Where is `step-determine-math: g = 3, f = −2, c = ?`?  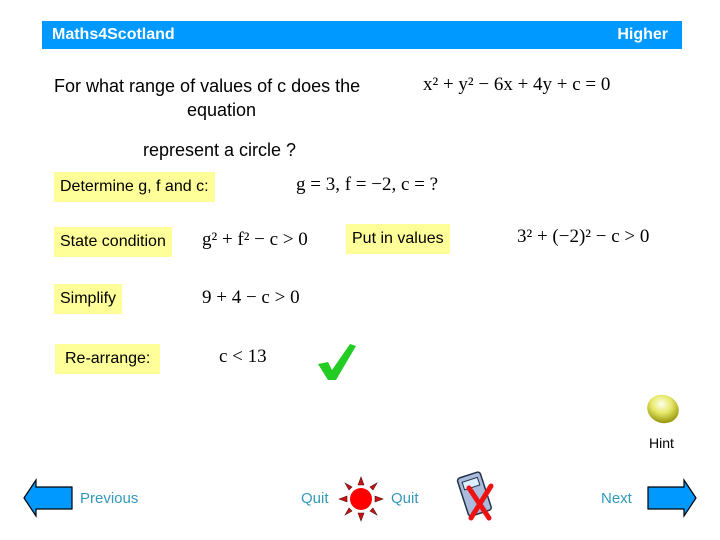
step-determine-math: g = 3, f = −2, c = ? is located at coordinates (367, 184).